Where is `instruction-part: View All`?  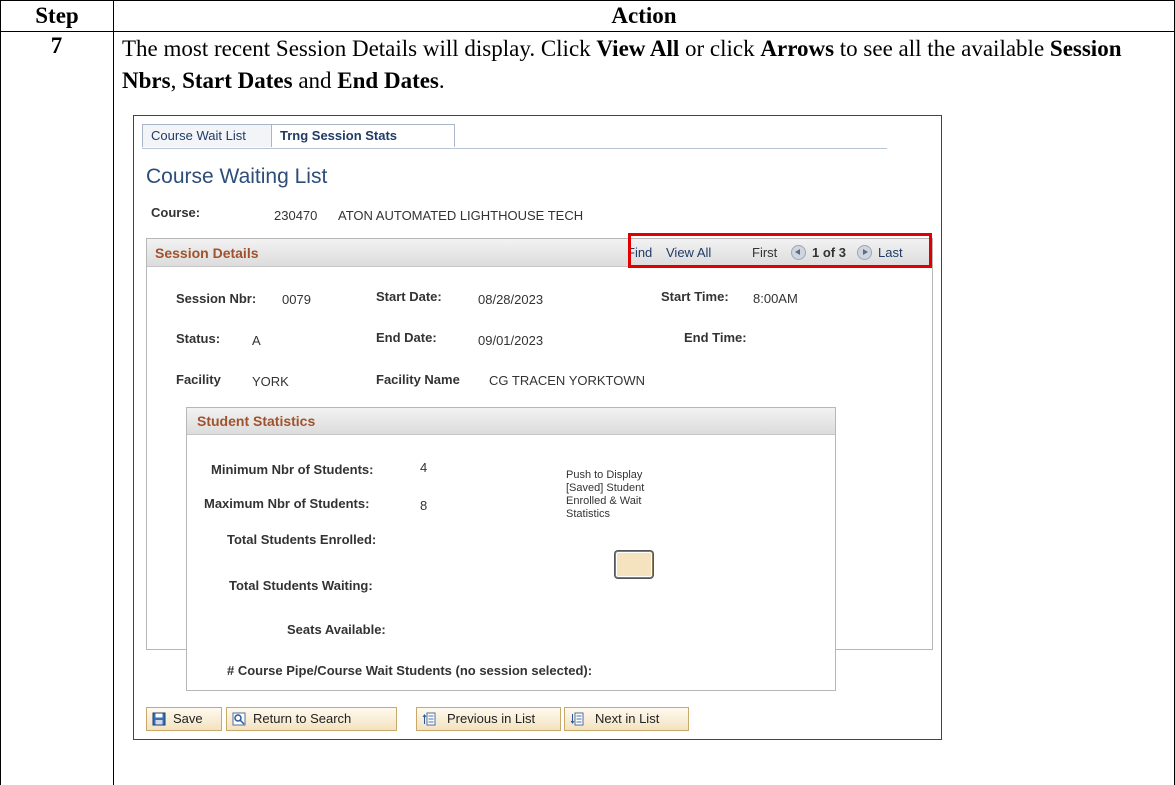 instruction-part: View All is located at coordinates (638, 48).